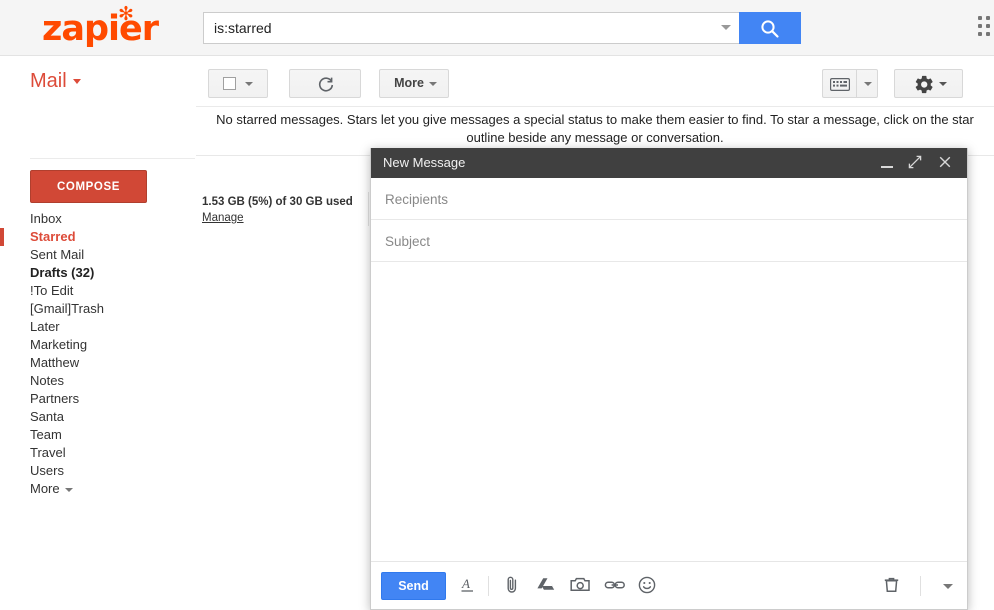 The image size is (994, 610). I want to click on sidebar-item-label: Starred, so click(53, 236).